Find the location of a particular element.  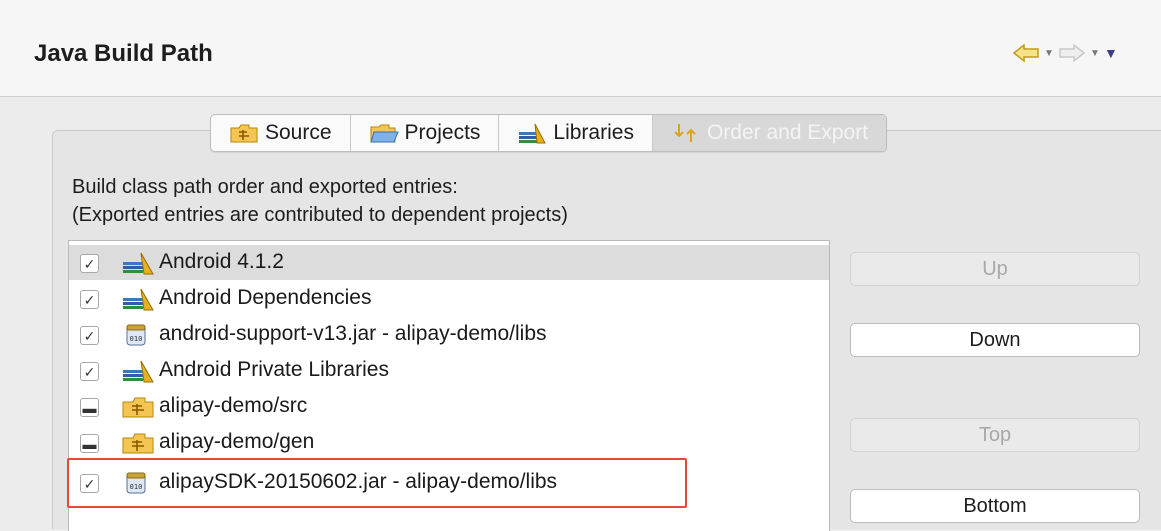

entry-label: alipay-demo/gen is located at coordinates (237, 441).